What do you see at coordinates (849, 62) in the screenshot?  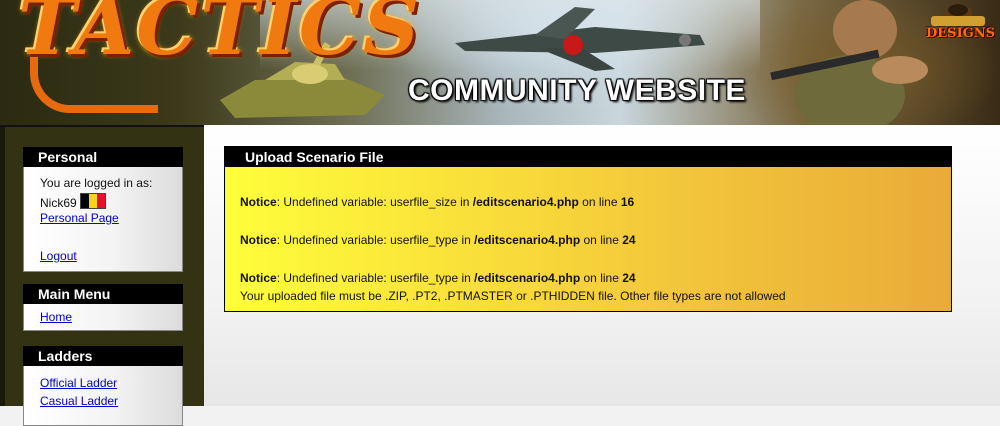 I see `soldier-illustration` at bounding box center [849, 62].